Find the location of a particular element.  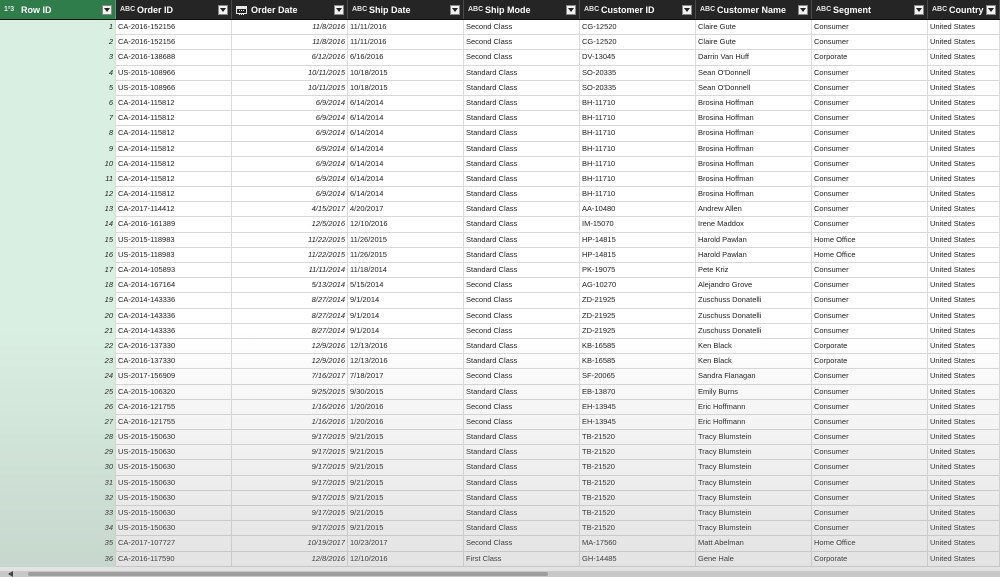

cell-customer-name: Gene Hale is located at coordinates (754, 559).